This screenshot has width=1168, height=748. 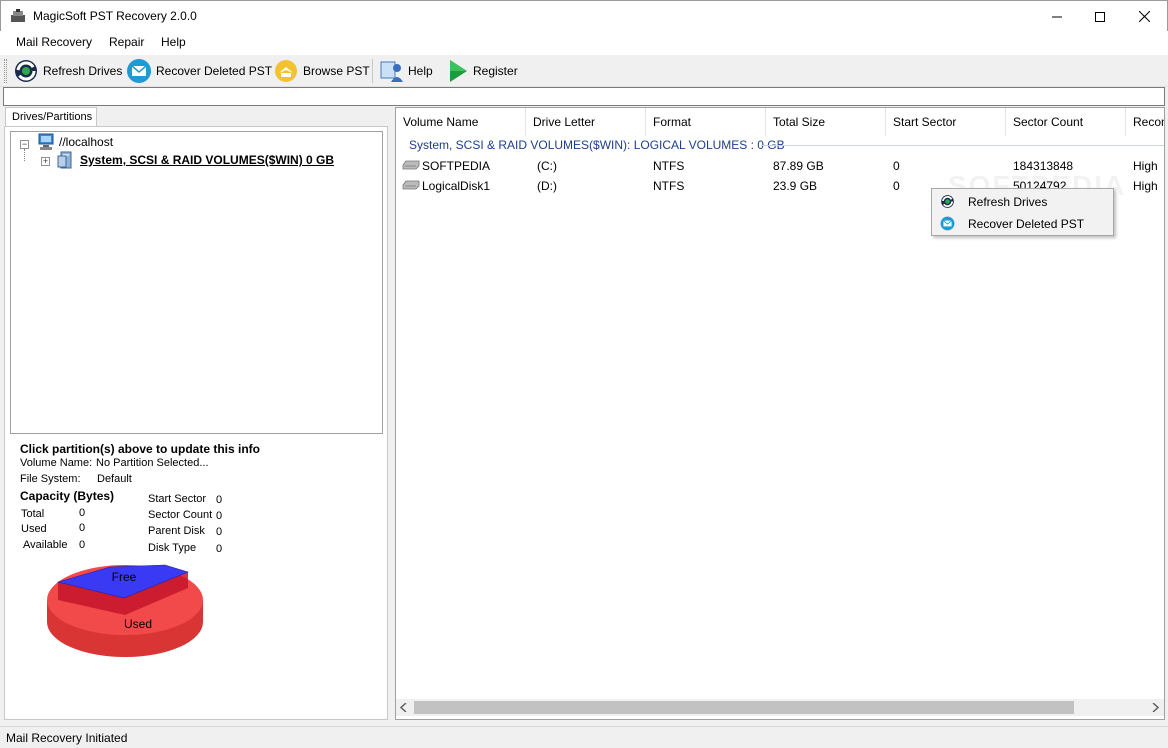 What do you see at coordinates (56, 463) in the screenshot?
I see `volume-name-label: Volume Name:` at bounding box center [56, 463].